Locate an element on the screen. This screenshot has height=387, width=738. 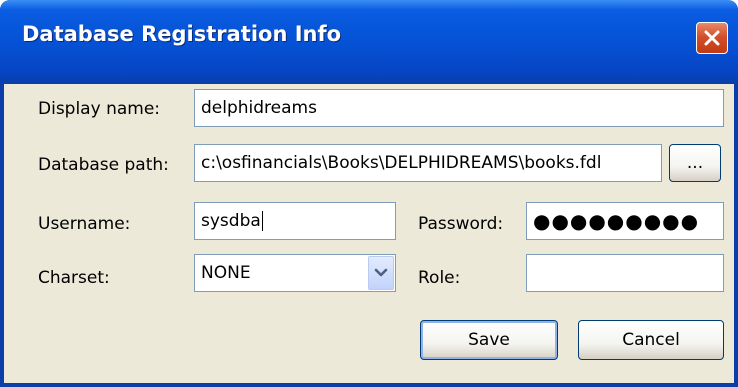
username-value: sysdba is located at coordinates (231, 221).